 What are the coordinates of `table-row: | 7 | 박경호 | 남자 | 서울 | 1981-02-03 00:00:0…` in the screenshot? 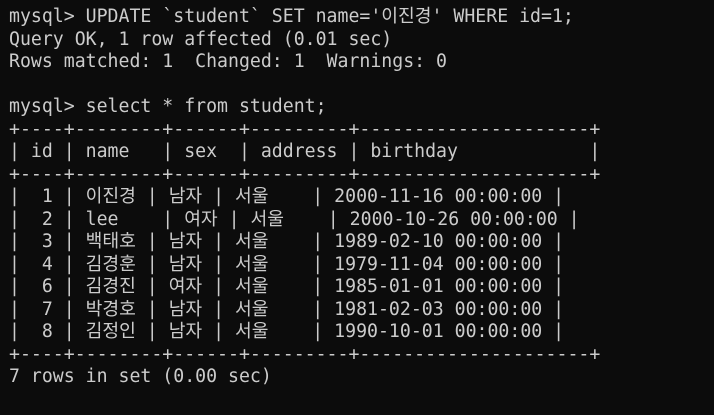 It's located at (287, 309).